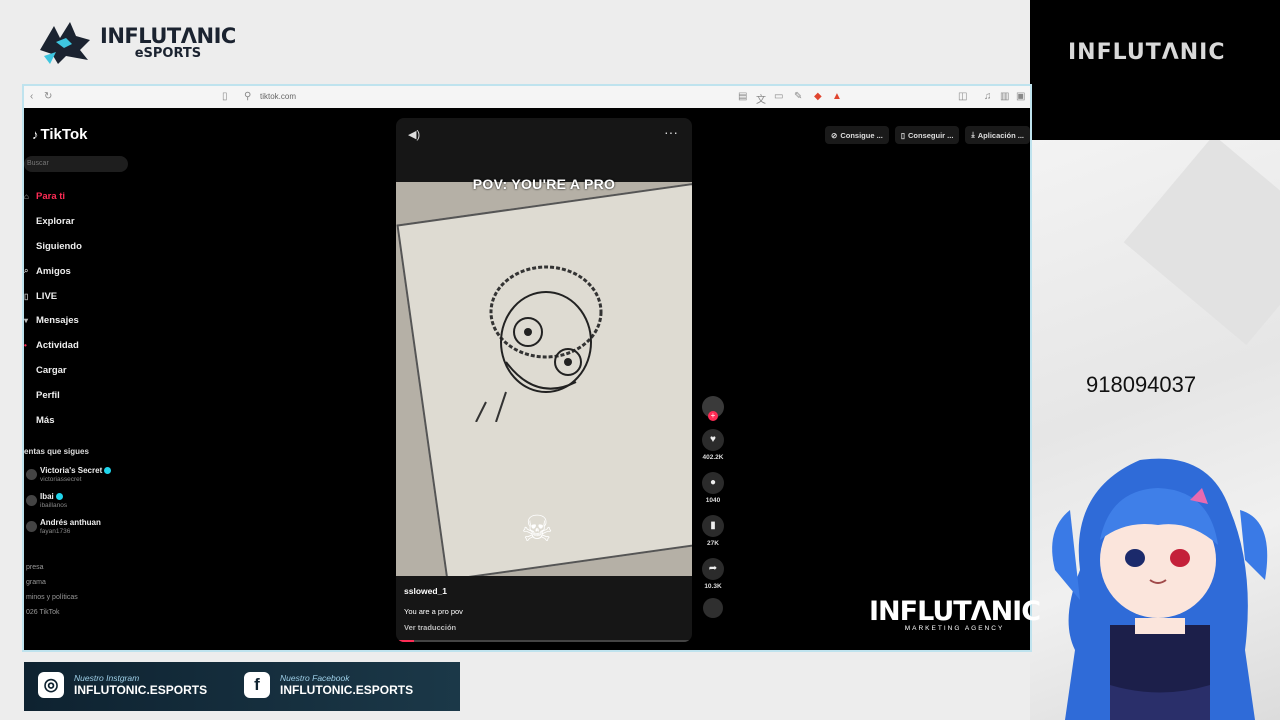  What do you see at coordinates (761, 98) in the screenshot?
I see `translate-icon: 文` at bounding box center [761, 98].